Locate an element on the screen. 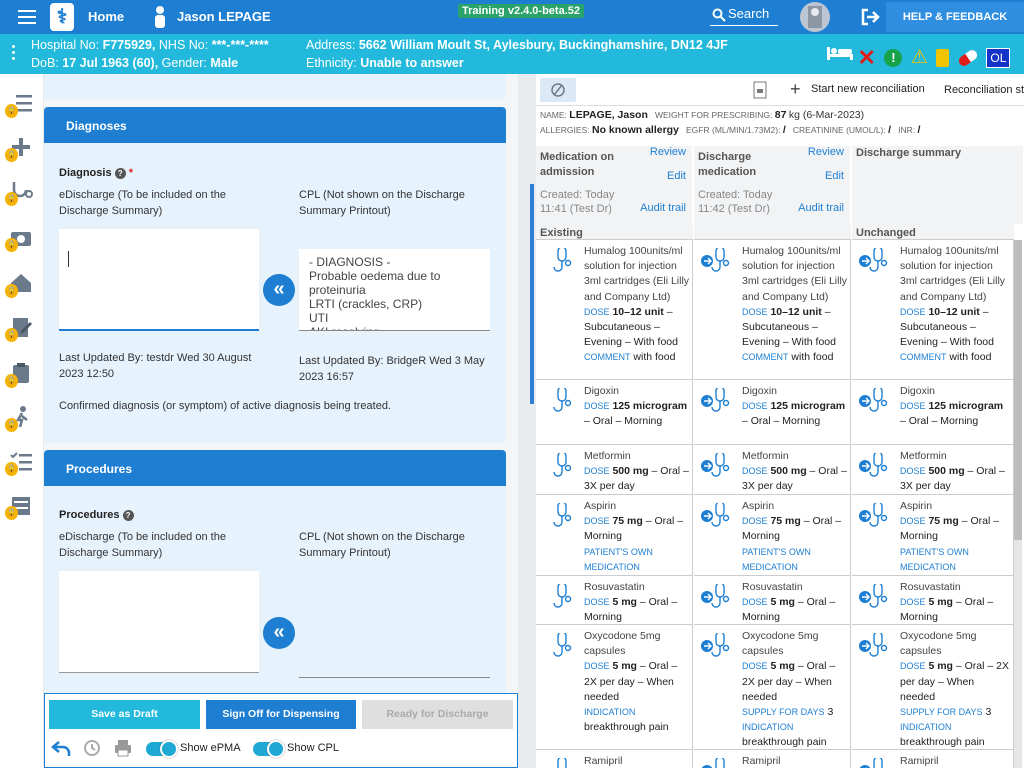 This screenshot has height=768, width=1024. red-cross-icon: ✕ is located at coordinates (866, 57).